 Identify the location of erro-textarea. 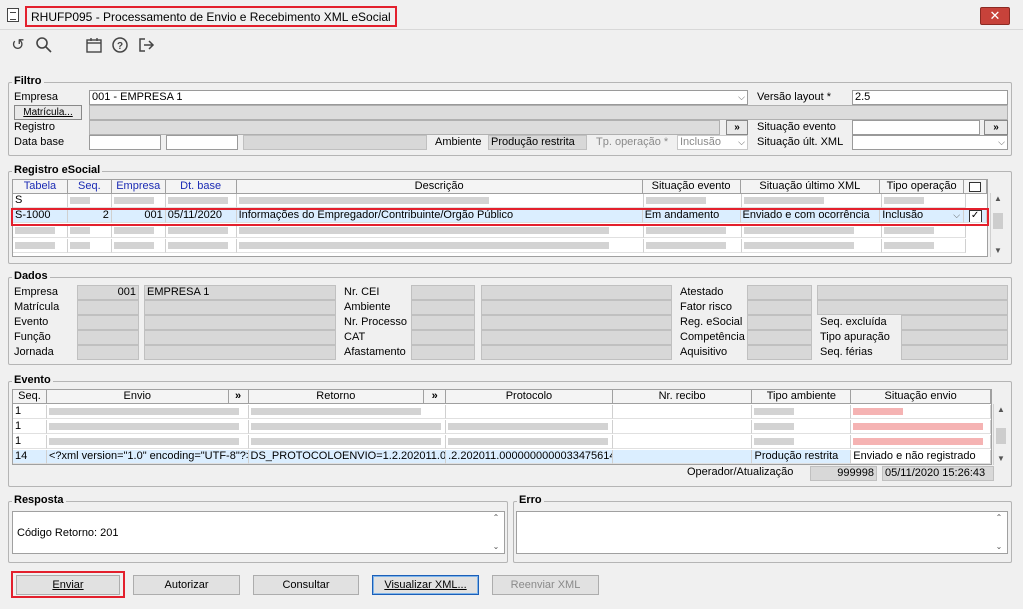
(762, 532).